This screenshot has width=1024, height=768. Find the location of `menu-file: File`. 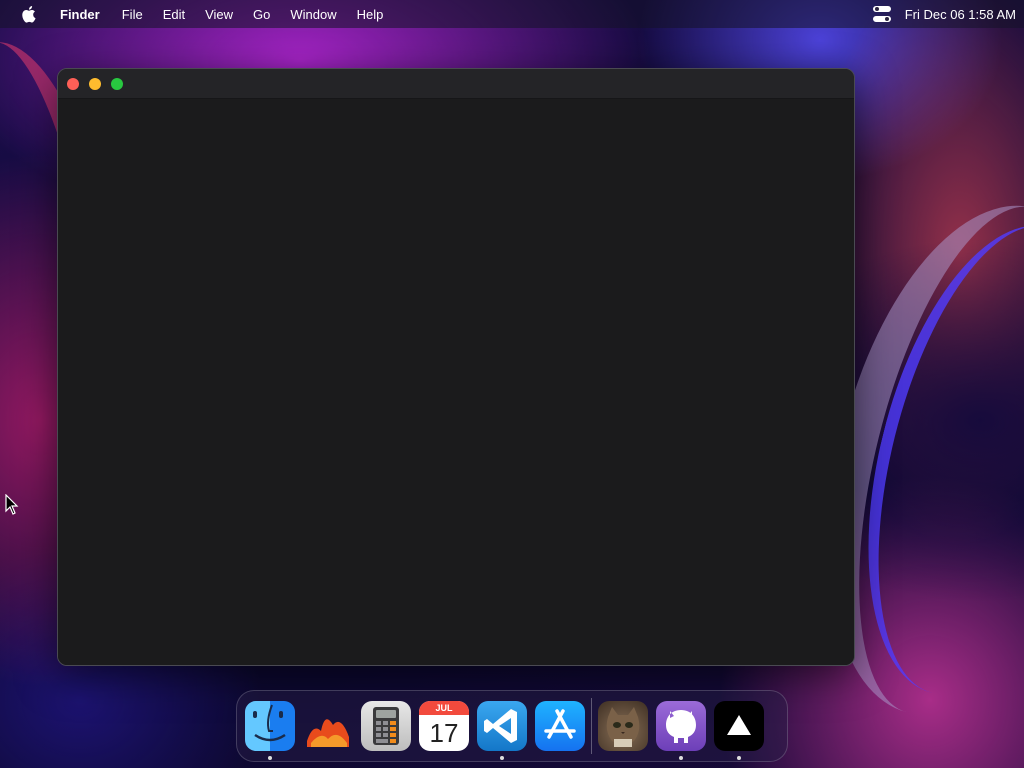

menu-file: File is located at coordinates (132, 14).